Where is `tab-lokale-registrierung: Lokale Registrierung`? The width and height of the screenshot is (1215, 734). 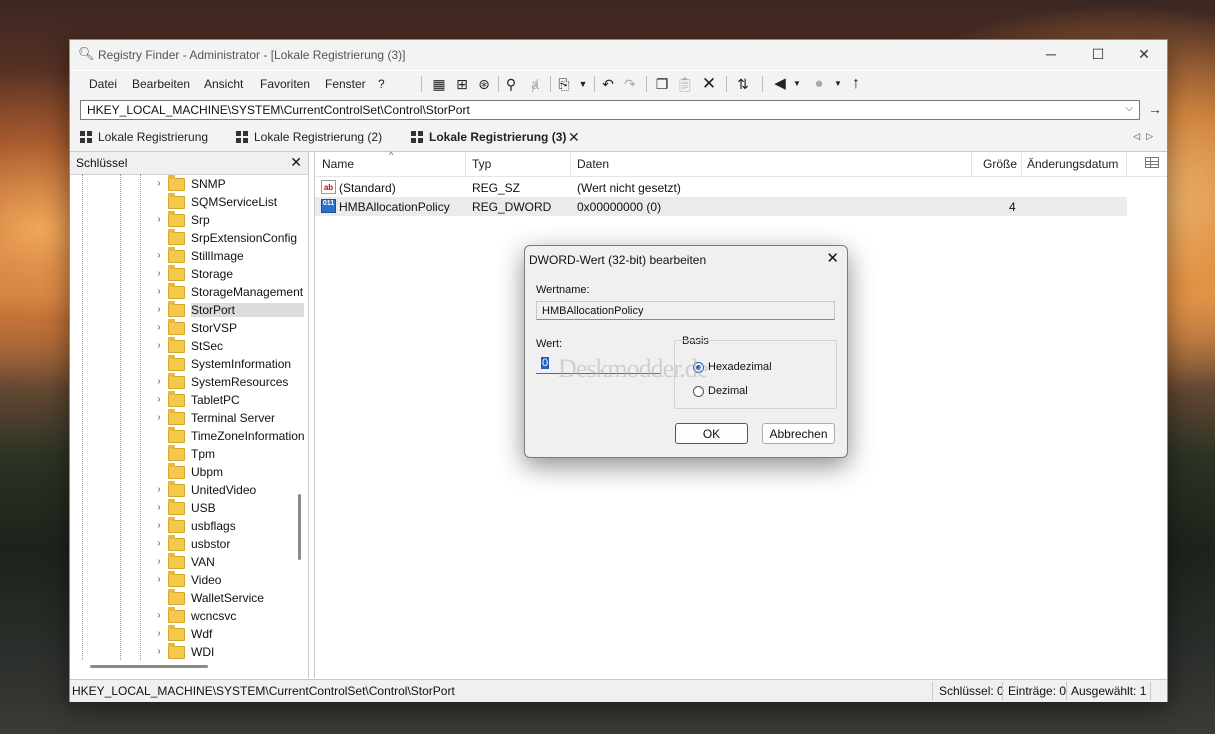 tab-lokale-registrierung: Lokale Registrierung is located at coordinates (144, 140).